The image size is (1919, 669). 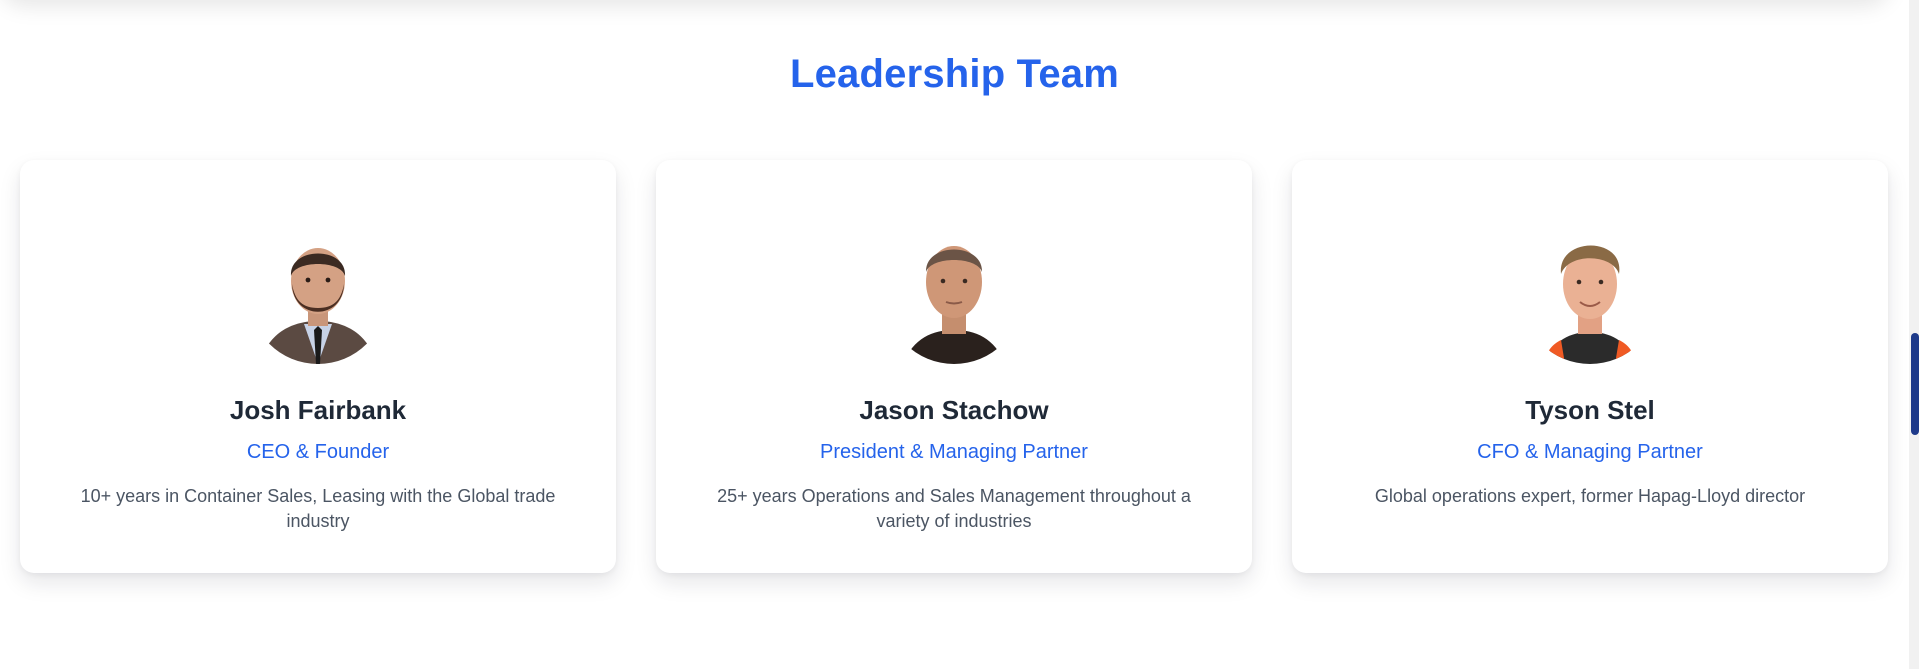 What do you see at coordinates (318, 295) in the screenshot?
I see `avatar-josh-fairbank` at bounding box center [318, 295].